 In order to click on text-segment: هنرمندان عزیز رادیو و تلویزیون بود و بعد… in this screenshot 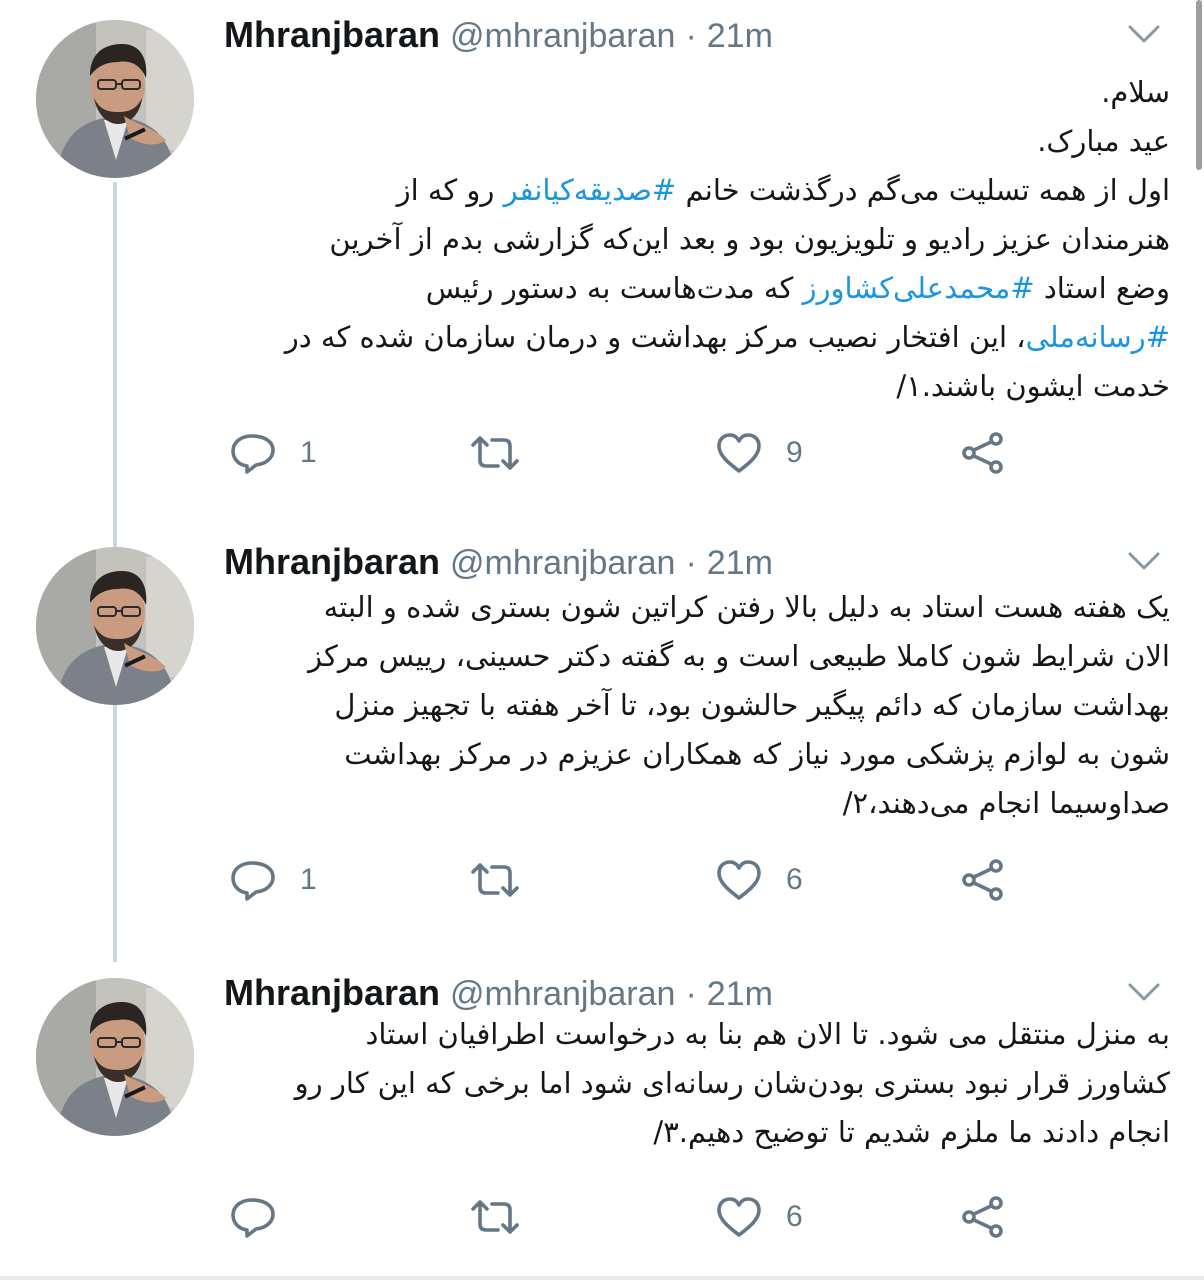, I will do `click(749, 239)`.